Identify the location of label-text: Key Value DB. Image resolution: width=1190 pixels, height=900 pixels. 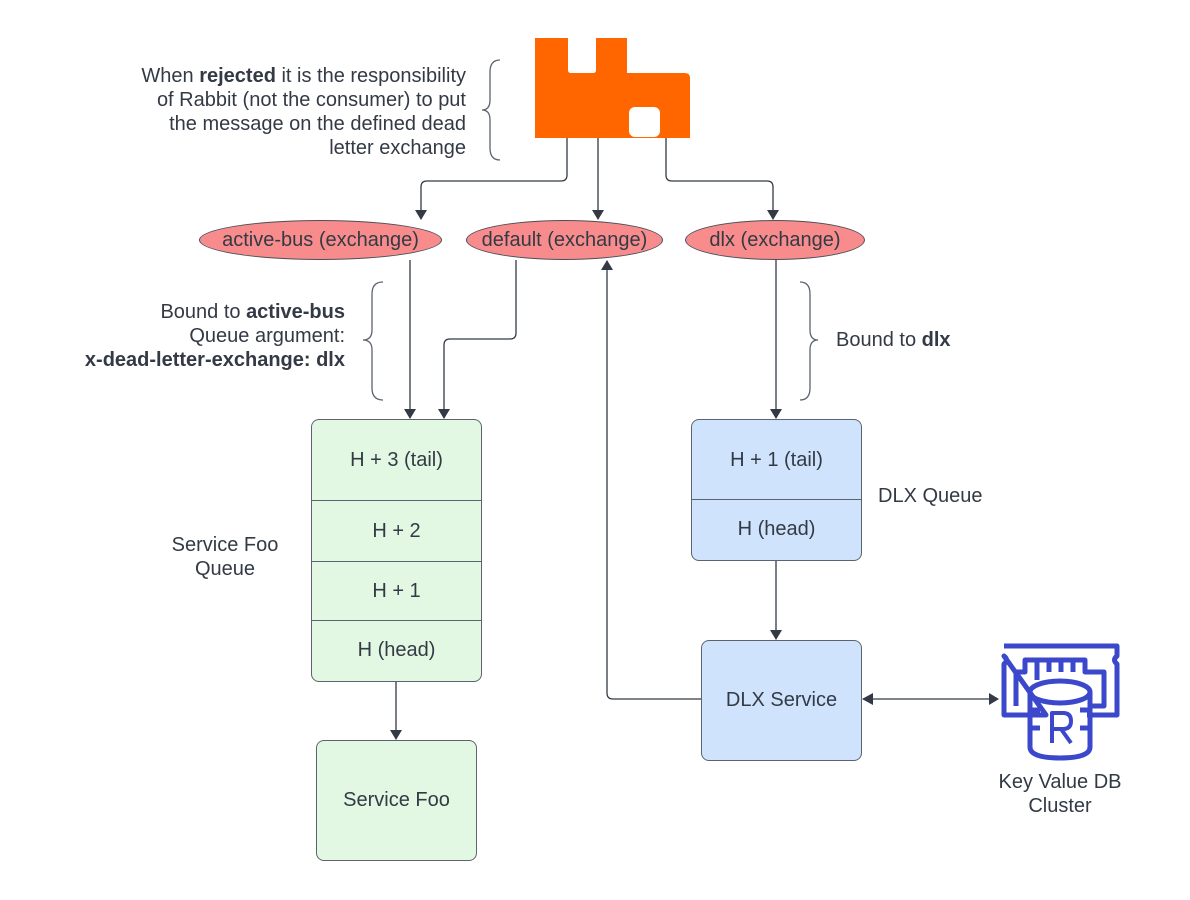
(1060, 782).